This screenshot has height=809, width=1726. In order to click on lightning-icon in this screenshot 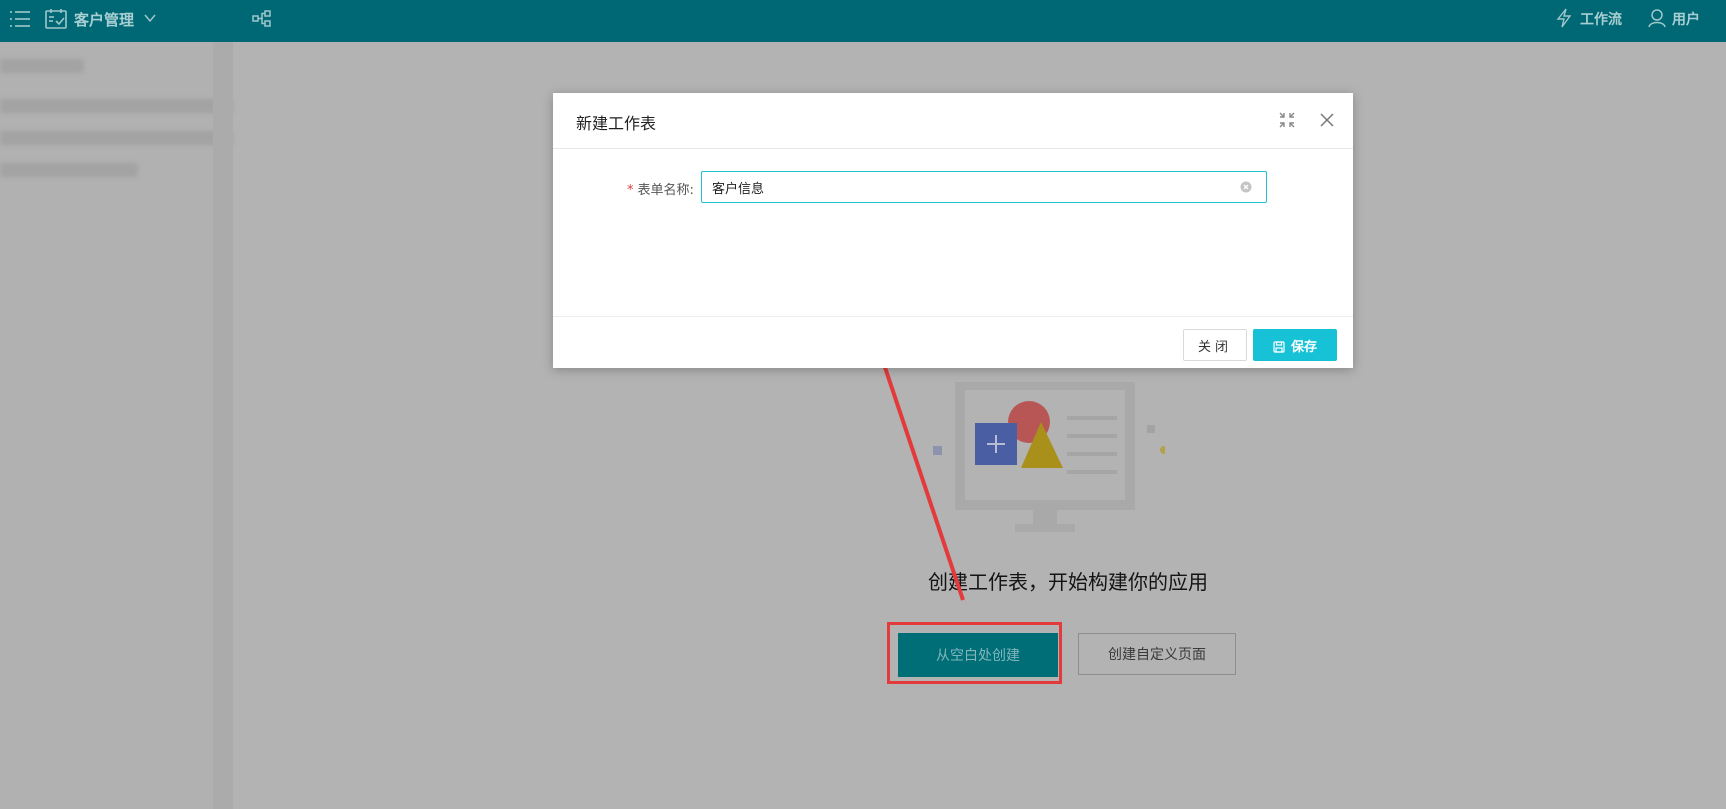, I will do `click(1564, 18)`.